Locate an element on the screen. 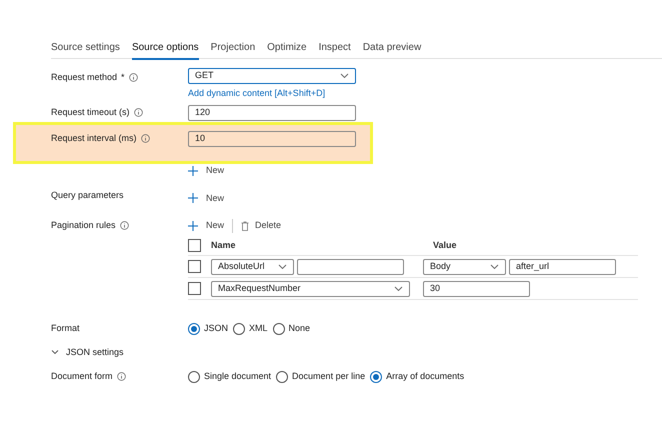  tab: Optimize is located at coordinates (287, 49).